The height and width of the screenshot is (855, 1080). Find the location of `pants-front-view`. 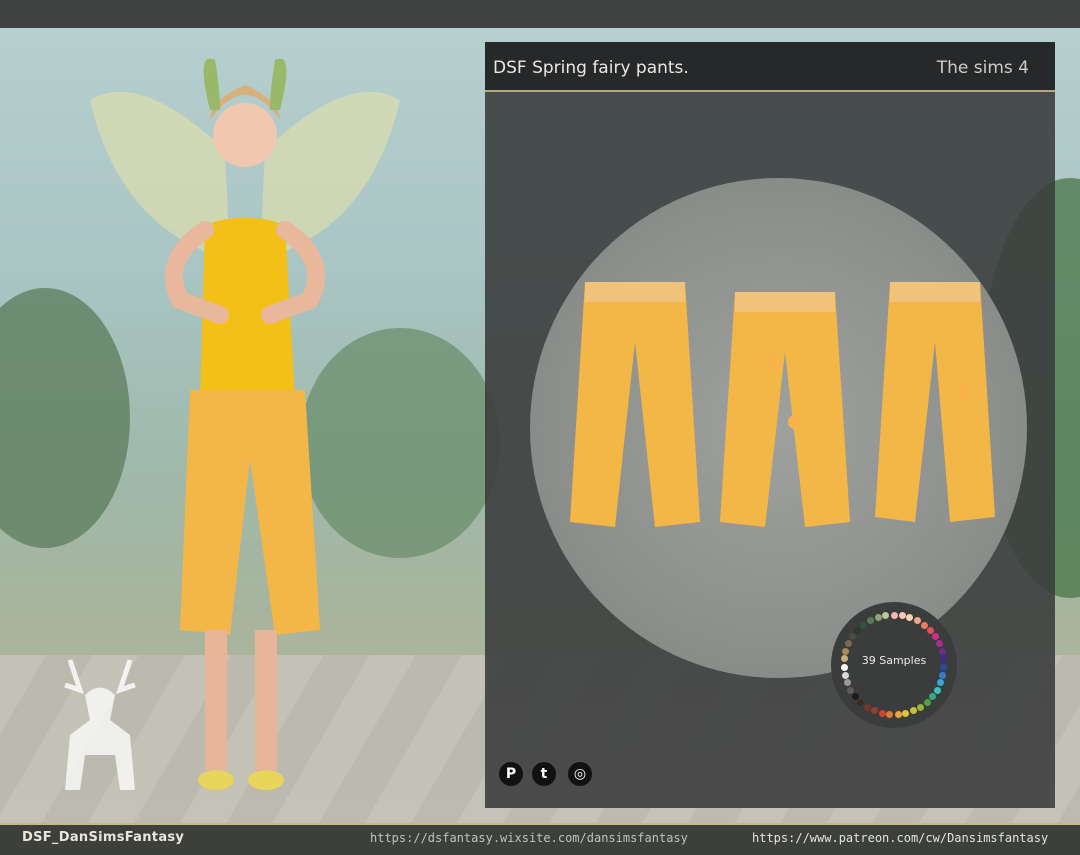

pants-front-view is located at coordinates (785, 409).